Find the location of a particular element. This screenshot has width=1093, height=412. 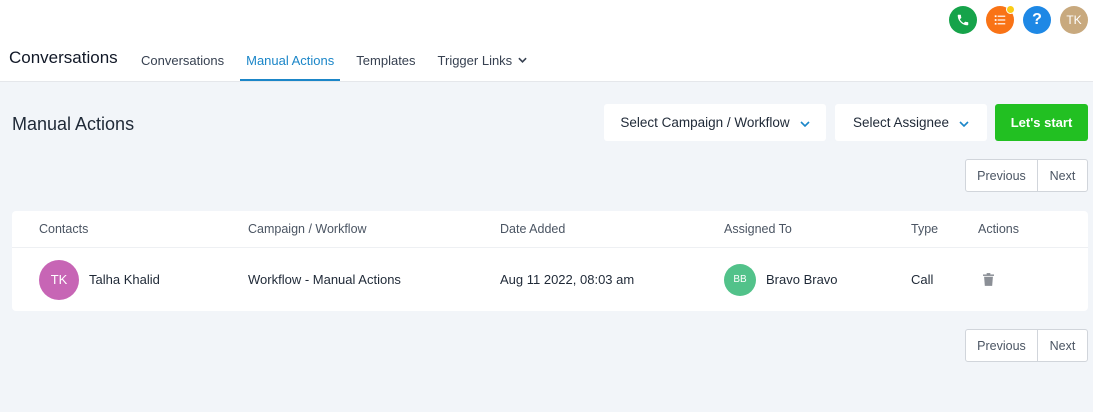

type-cell: Call is located at coordinates (922, 279).